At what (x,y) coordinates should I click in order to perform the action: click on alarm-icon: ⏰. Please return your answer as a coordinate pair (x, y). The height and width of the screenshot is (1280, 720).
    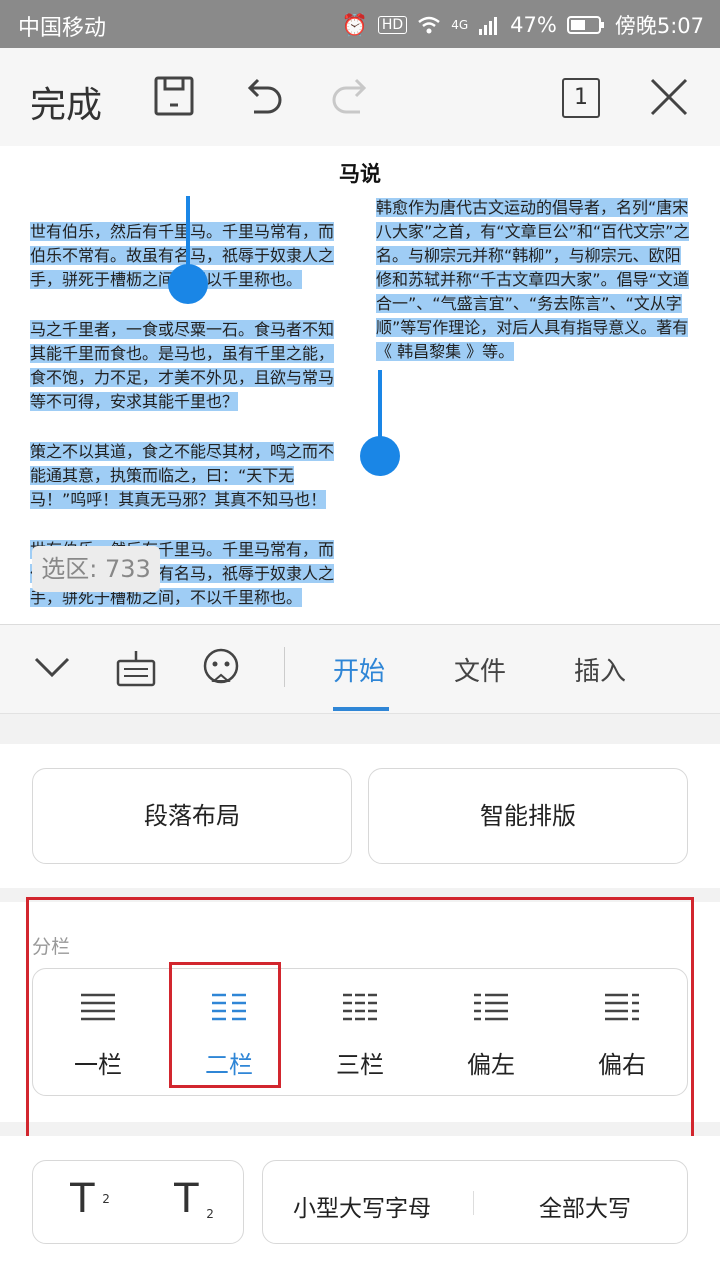
    Looking at the image, I should click on (354, 24).